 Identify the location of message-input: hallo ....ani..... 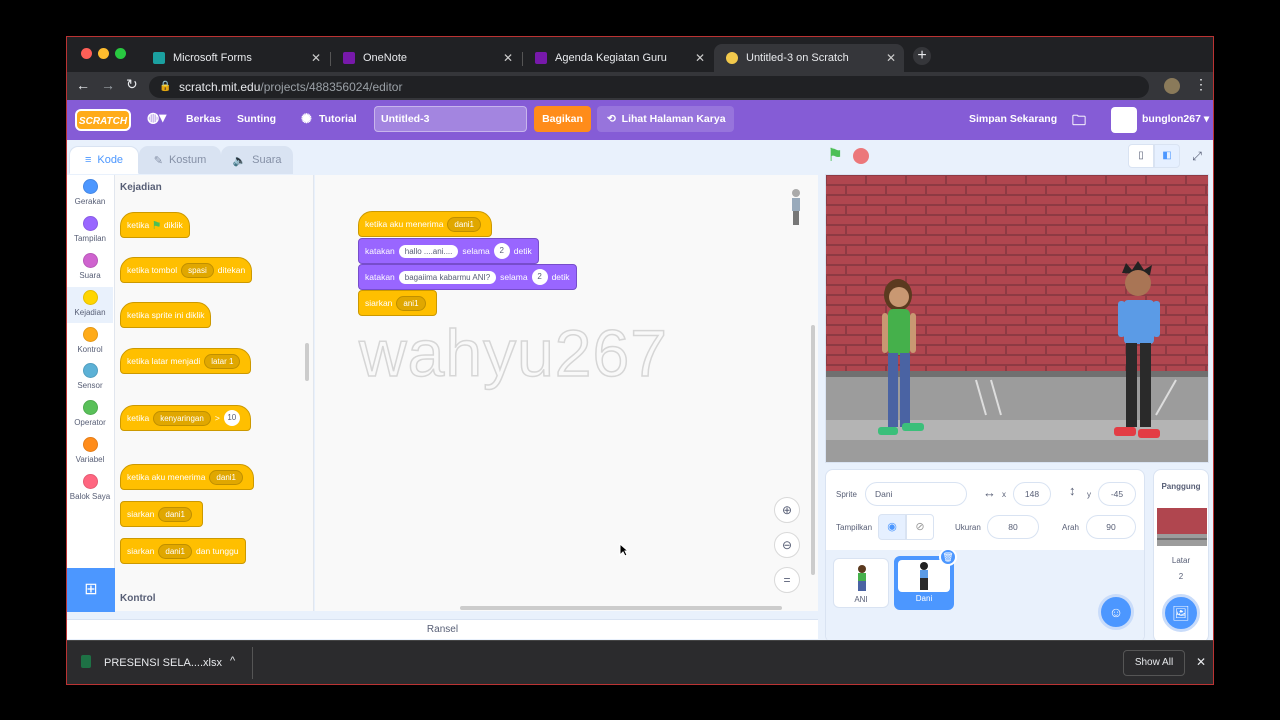
(428, 251).